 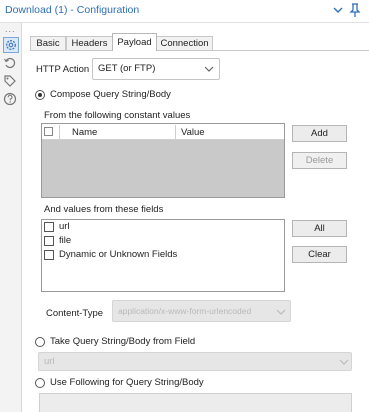 What do you see at coordinates (127, 382) in the screenshot?
I see `use-following-label: Use Following for Query String/Body` at bounding box center [127, 382].